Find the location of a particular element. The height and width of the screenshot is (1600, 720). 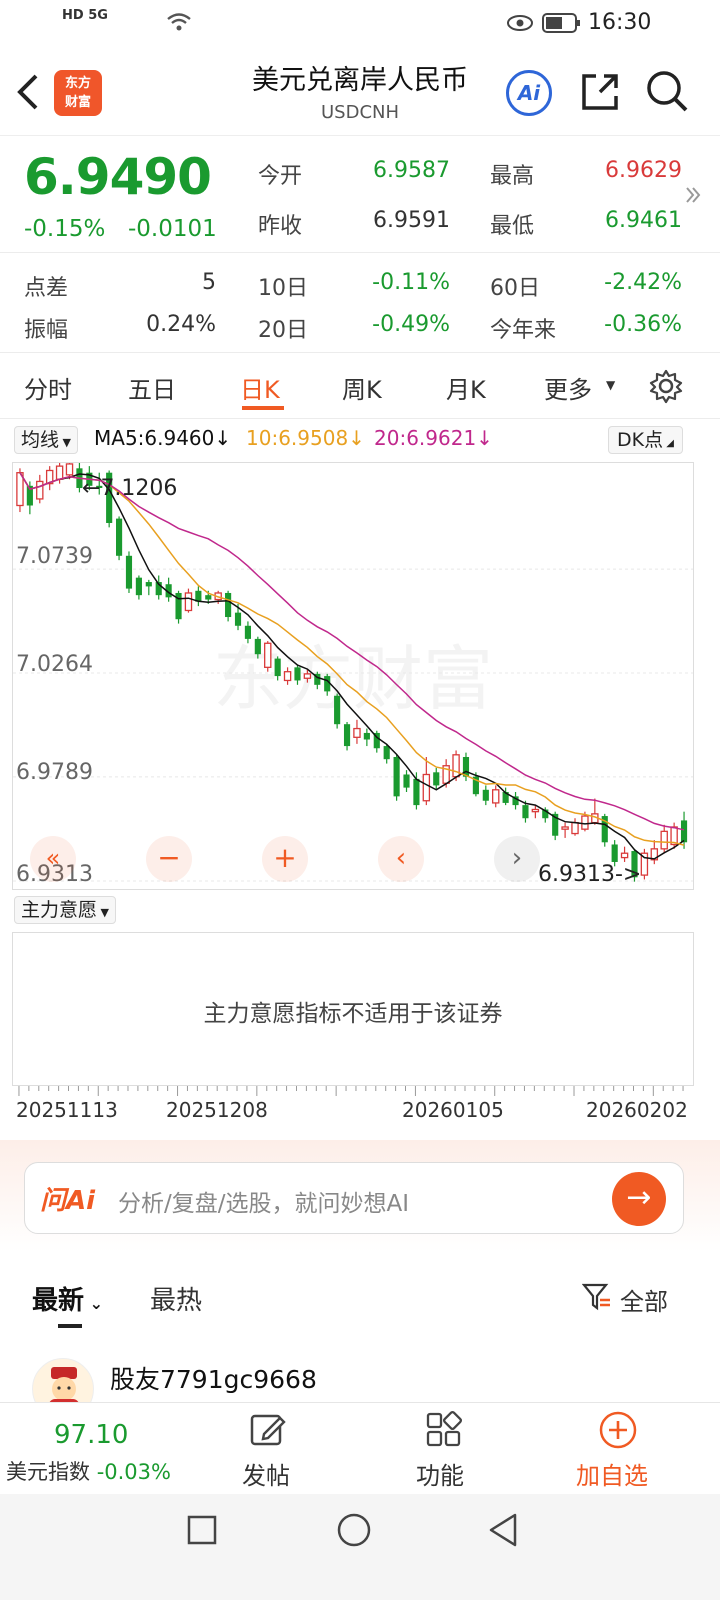

y-tick-label: 7.0739 is located at coordinates (54, 556).